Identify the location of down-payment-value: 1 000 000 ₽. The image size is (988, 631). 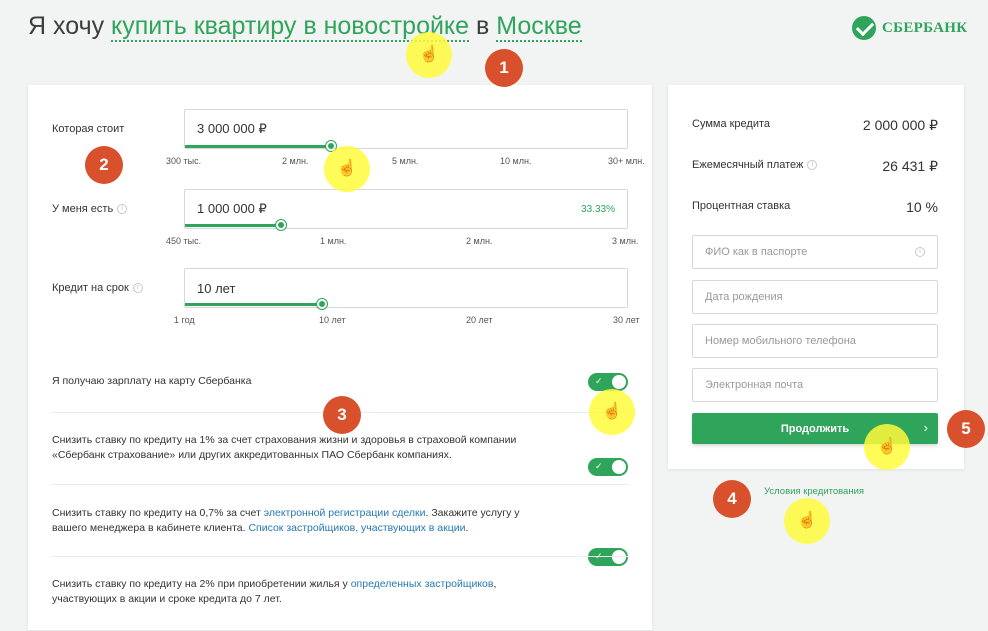
(232, 208).